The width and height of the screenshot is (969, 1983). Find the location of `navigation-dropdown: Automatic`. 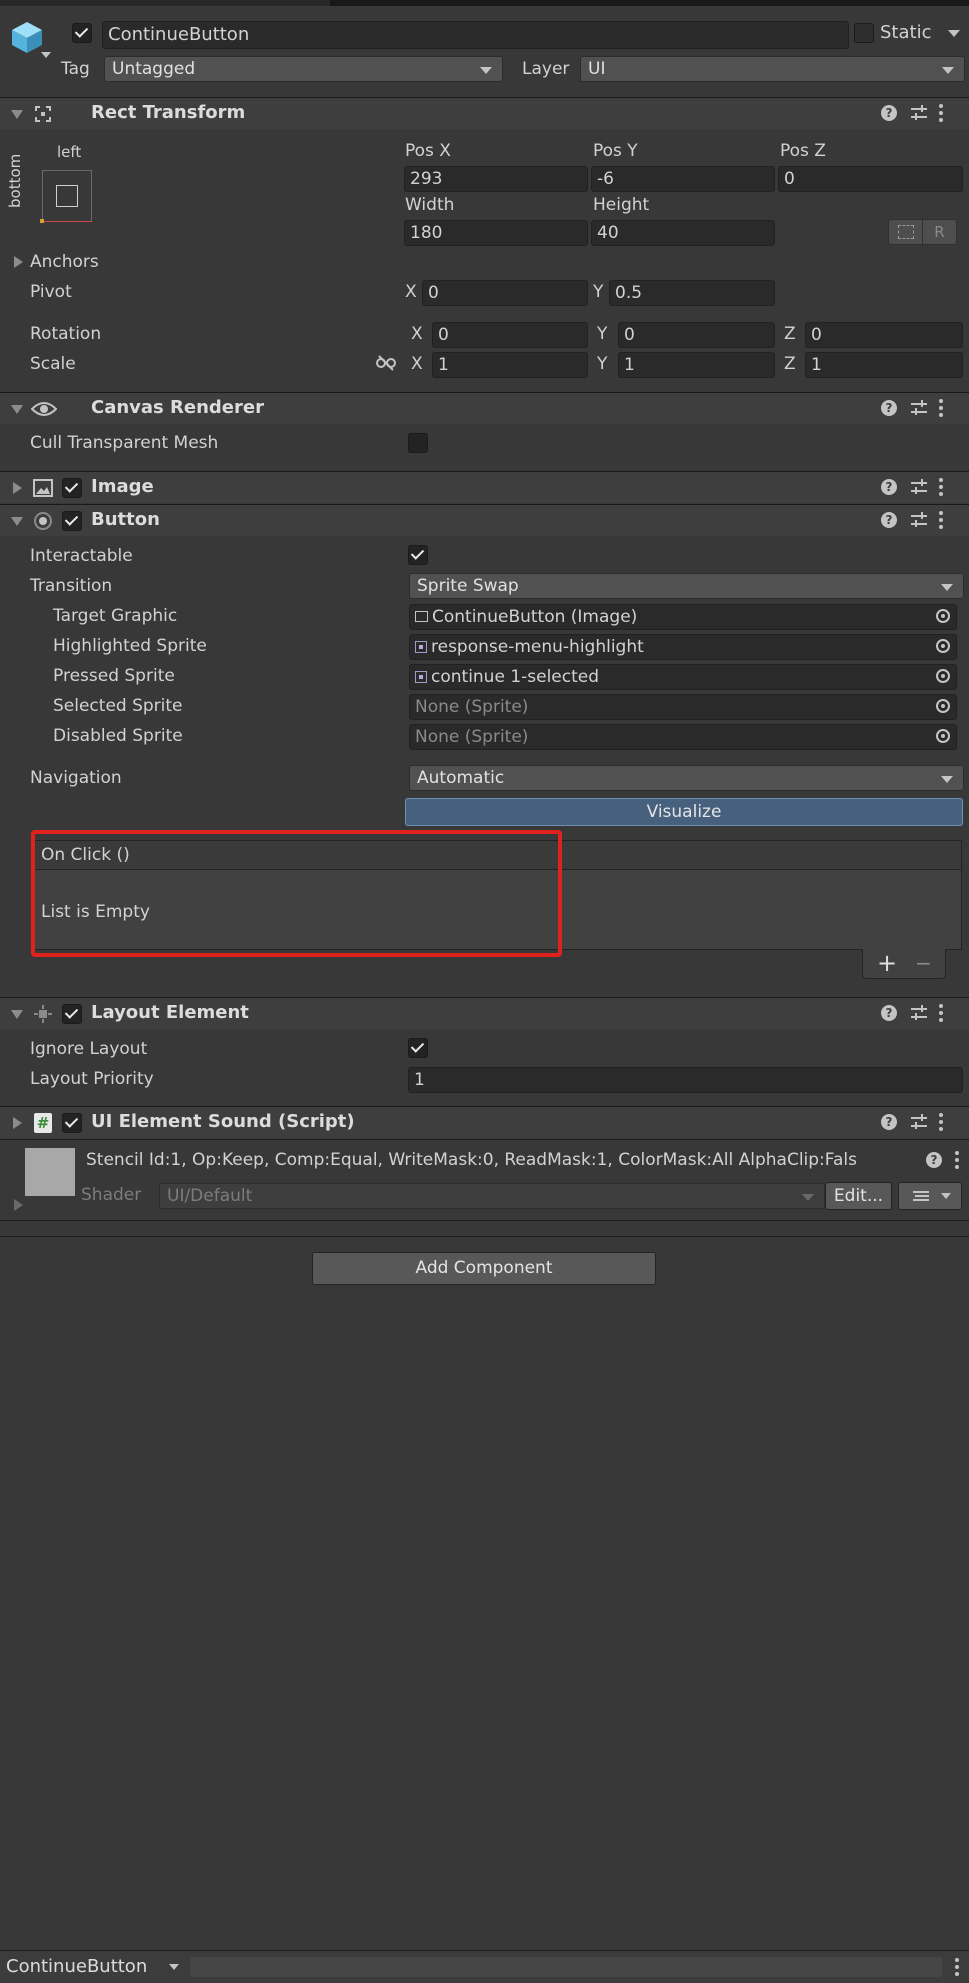

navigation-dropdown: Automatic is located at coordinates (686, 778).